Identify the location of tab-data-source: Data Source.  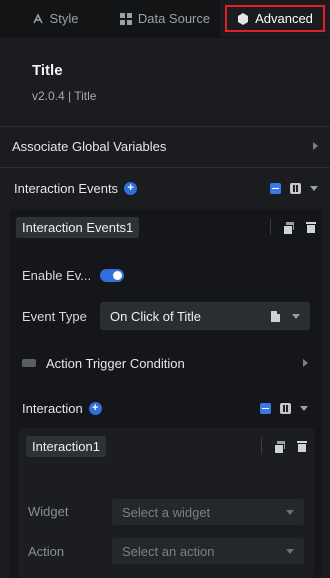
(165, 18).